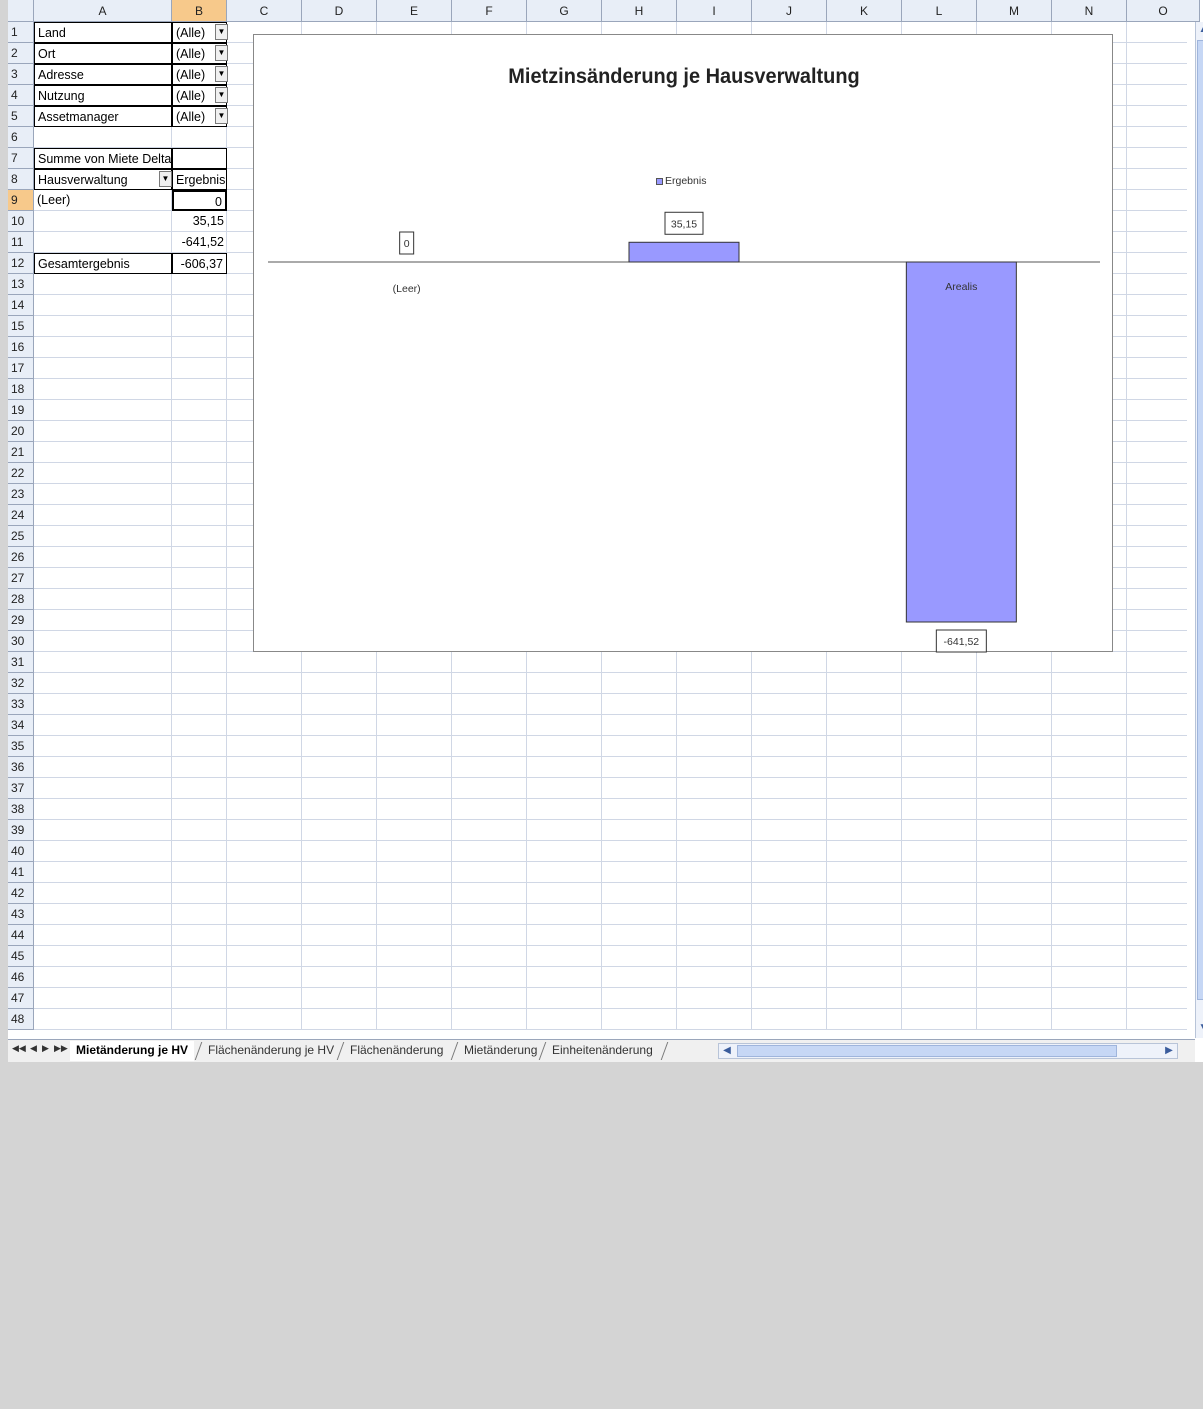 The height and width of the screenshot is (1409, 1203). Describe the element at coordinates (103, 179) in the screenshot. I see `pivot-row-field: Hausverwaltung` at that location.